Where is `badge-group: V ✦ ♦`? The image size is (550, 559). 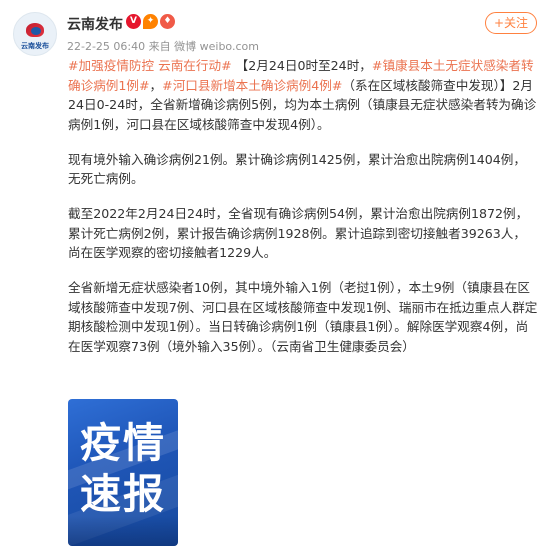
badge-group: V ✦ ♦ is located at coordinates (151, 22).